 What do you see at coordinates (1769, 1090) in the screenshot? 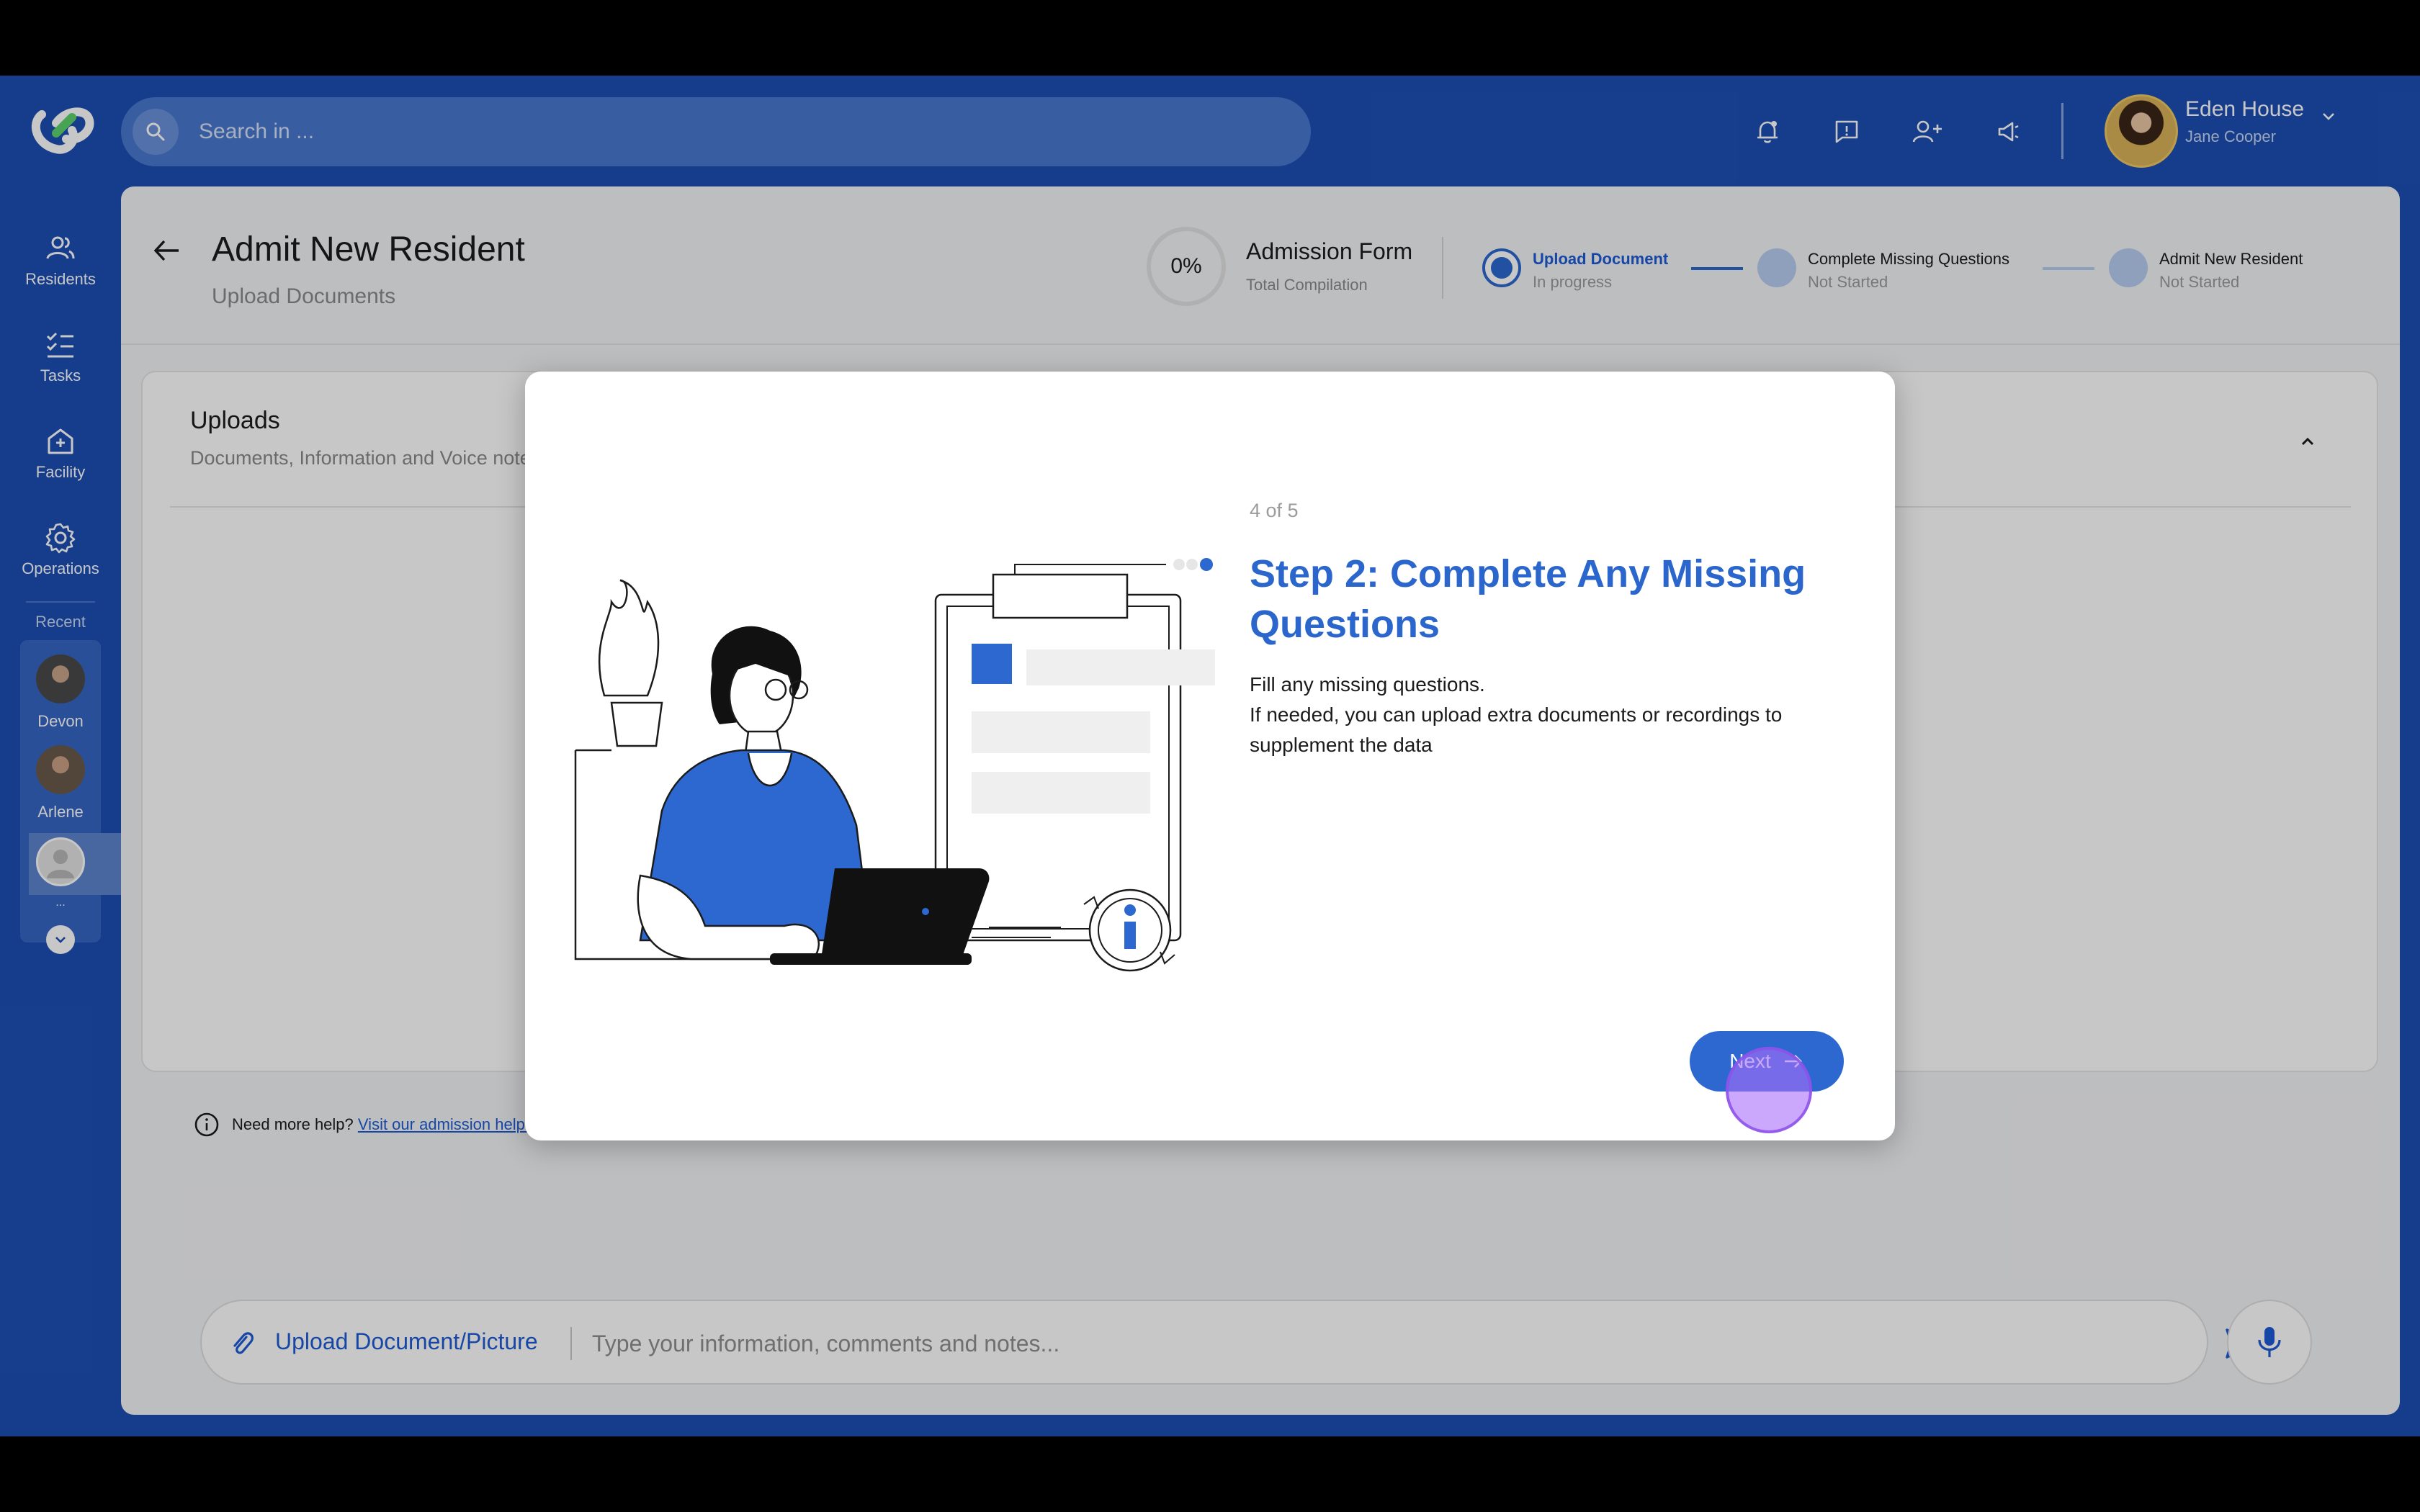
I see `cursor-click-indicator` at bounding box center [1769, 1090].